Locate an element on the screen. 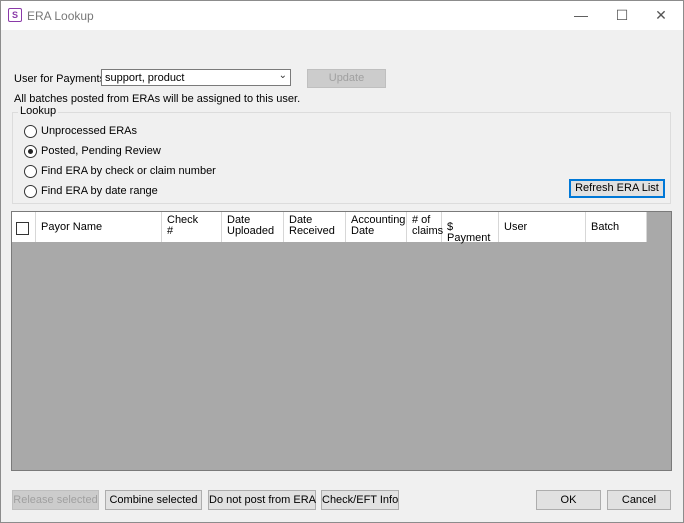 The height and width of the screenshot is (523, 684). column-accounting-date: Accounting Date is located at coordinates (376, 227).